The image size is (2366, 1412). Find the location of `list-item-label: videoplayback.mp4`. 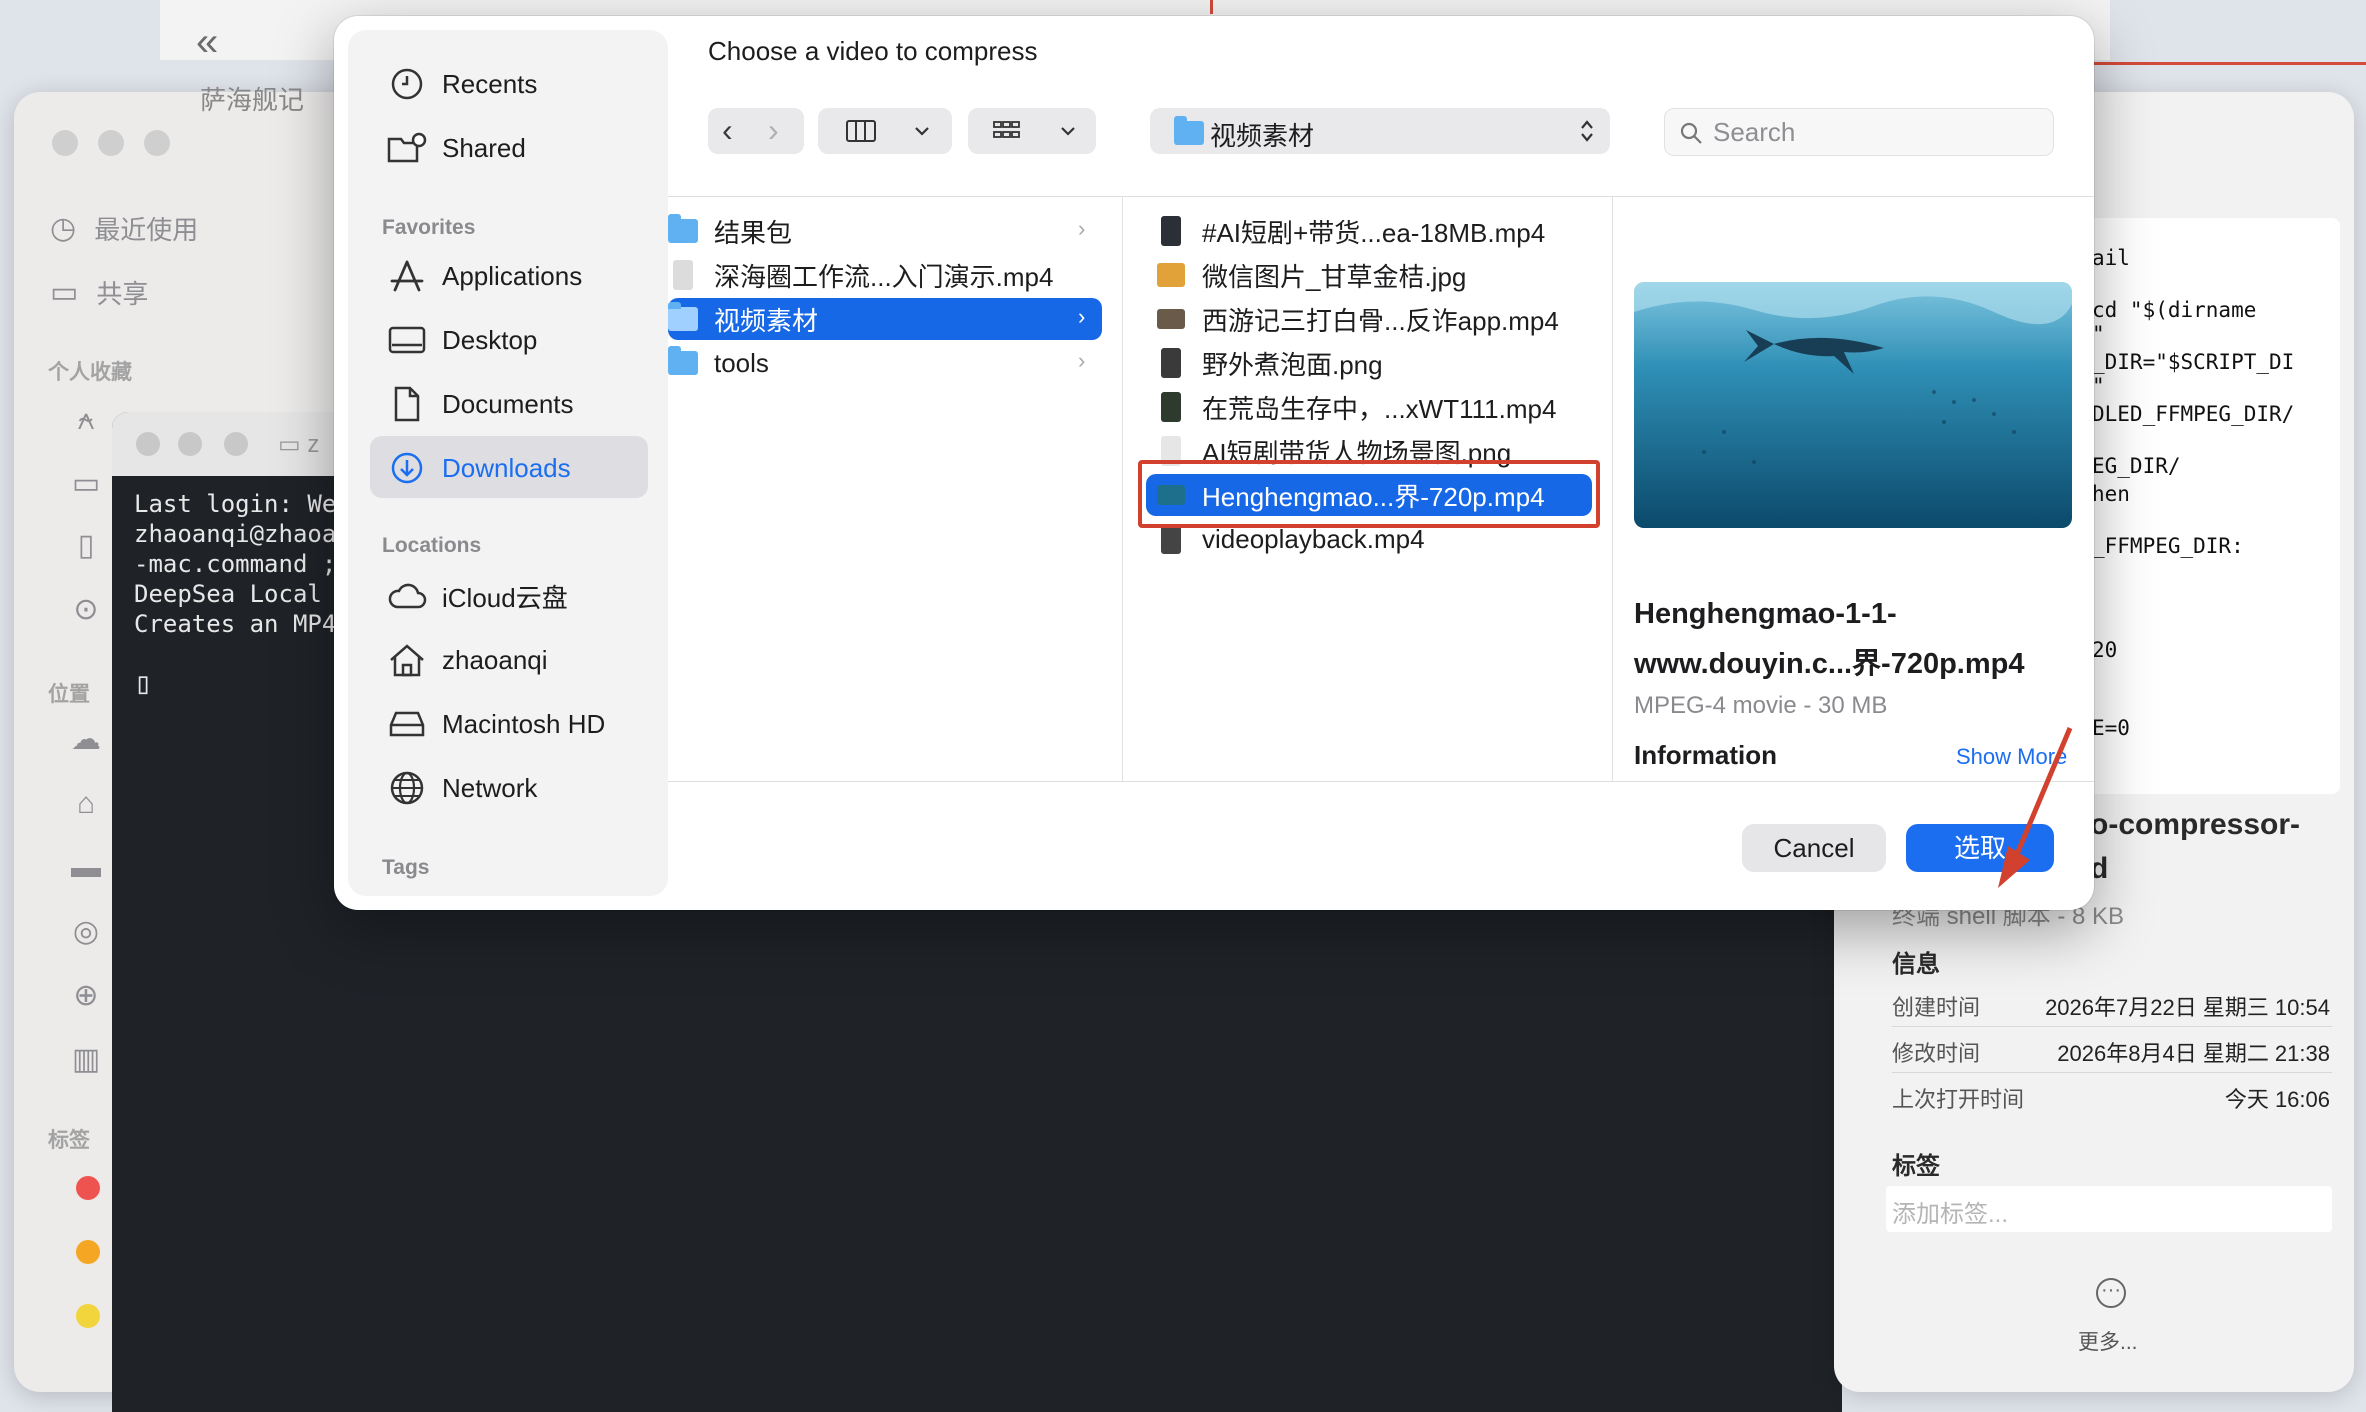

list-item-label: videoplayback.mp4 is located at coordinates (1313, 538).